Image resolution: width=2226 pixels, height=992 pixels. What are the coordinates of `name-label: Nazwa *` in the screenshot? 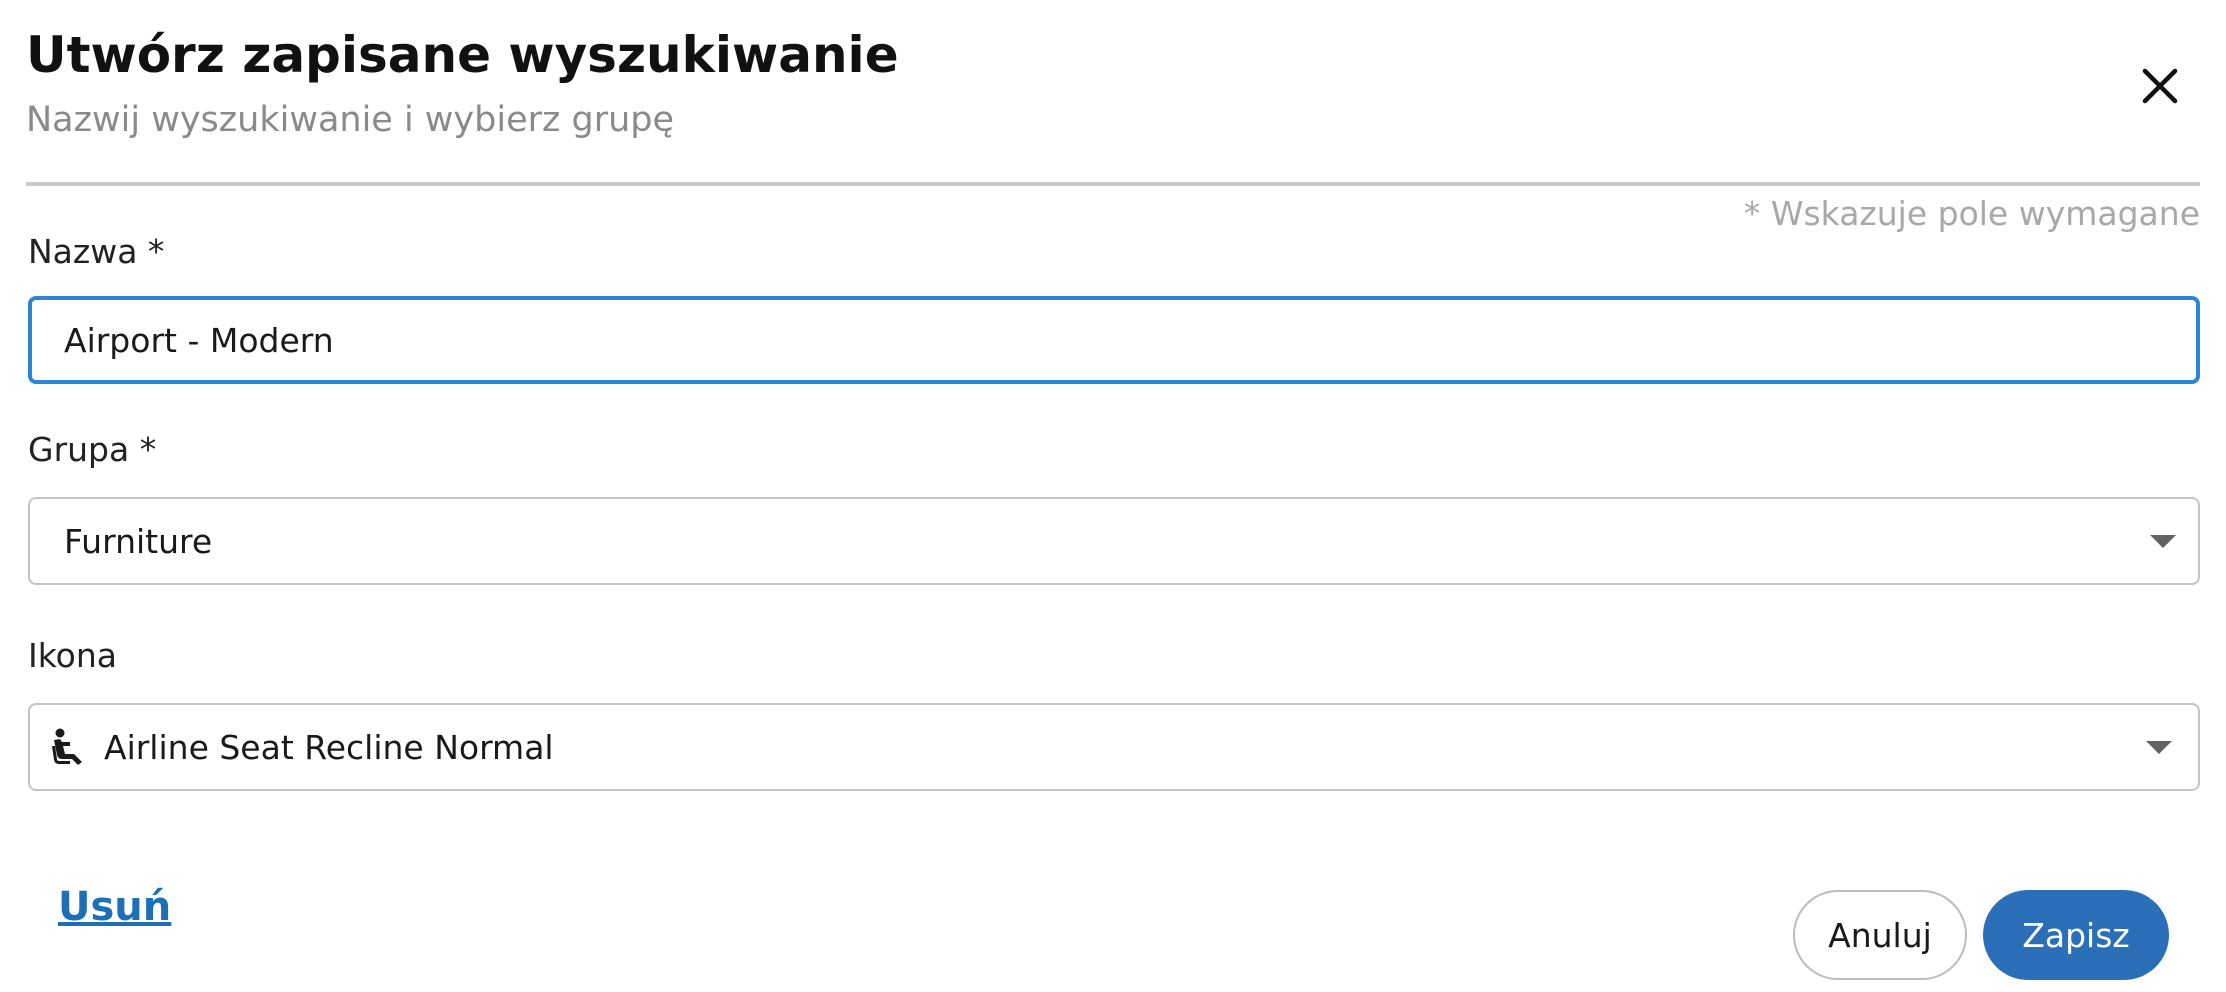 It's located at (96, 251).